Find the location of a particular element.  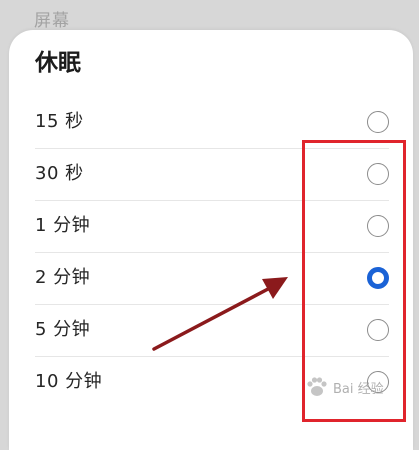

backdrop-section-label: 屏幕 is located at coordinates (52, 21).